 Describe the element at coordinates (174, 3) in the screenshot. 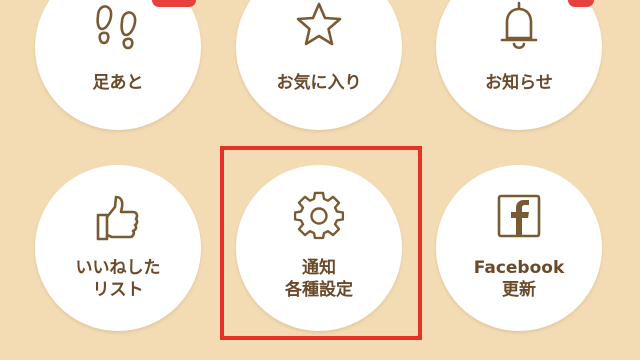

I see `footprints-badge` at that location.